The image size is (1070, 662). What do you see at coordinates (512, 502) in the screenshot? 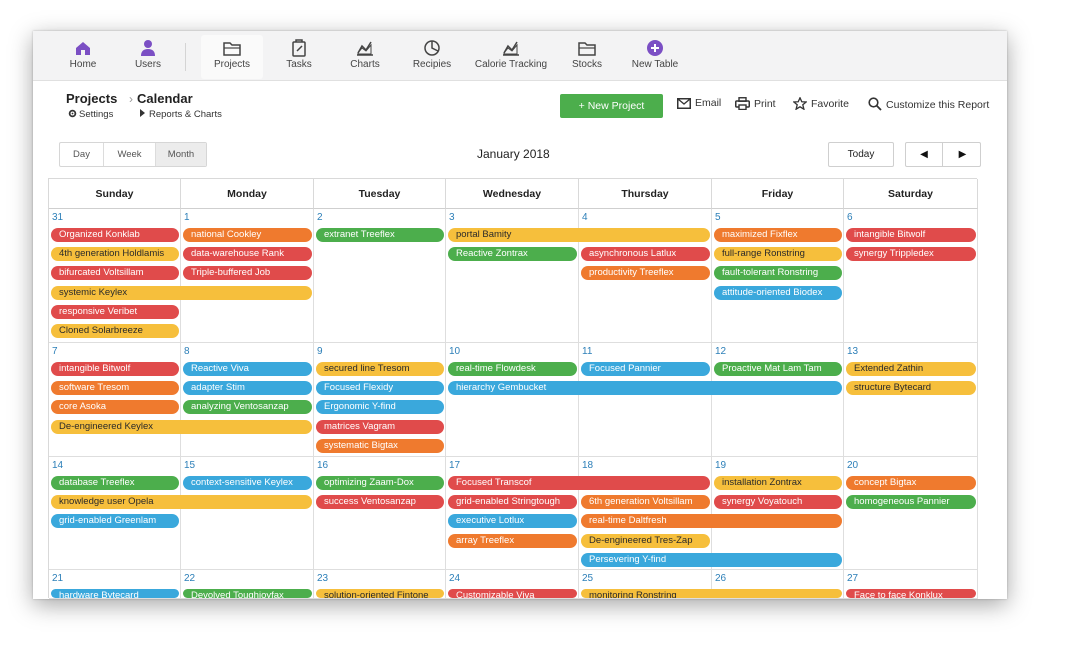
I see `calendar-event: grid-enabled Stringtough` at bounding box center [512, 502].